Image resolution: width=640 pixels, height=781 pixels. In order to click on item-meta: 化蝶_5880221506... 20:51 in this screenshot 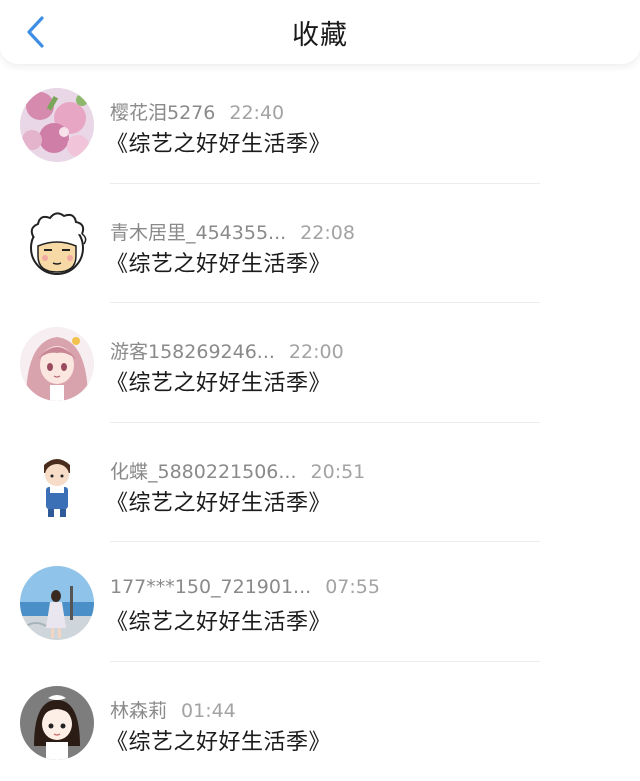, I will do `click(237, 470)`.